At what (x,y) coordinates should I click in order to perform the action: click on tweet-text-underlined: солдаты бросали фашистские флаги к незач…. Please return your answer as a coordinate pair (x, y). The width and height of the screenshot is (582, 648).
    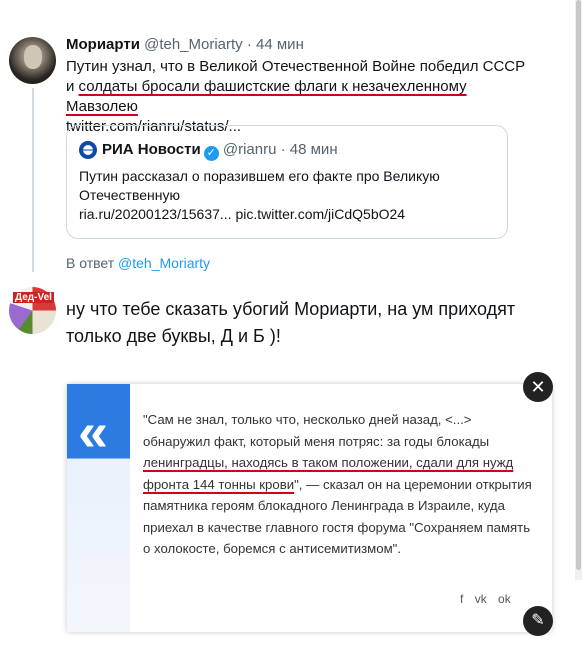
    Looking at the image, I should click on (266, 96).